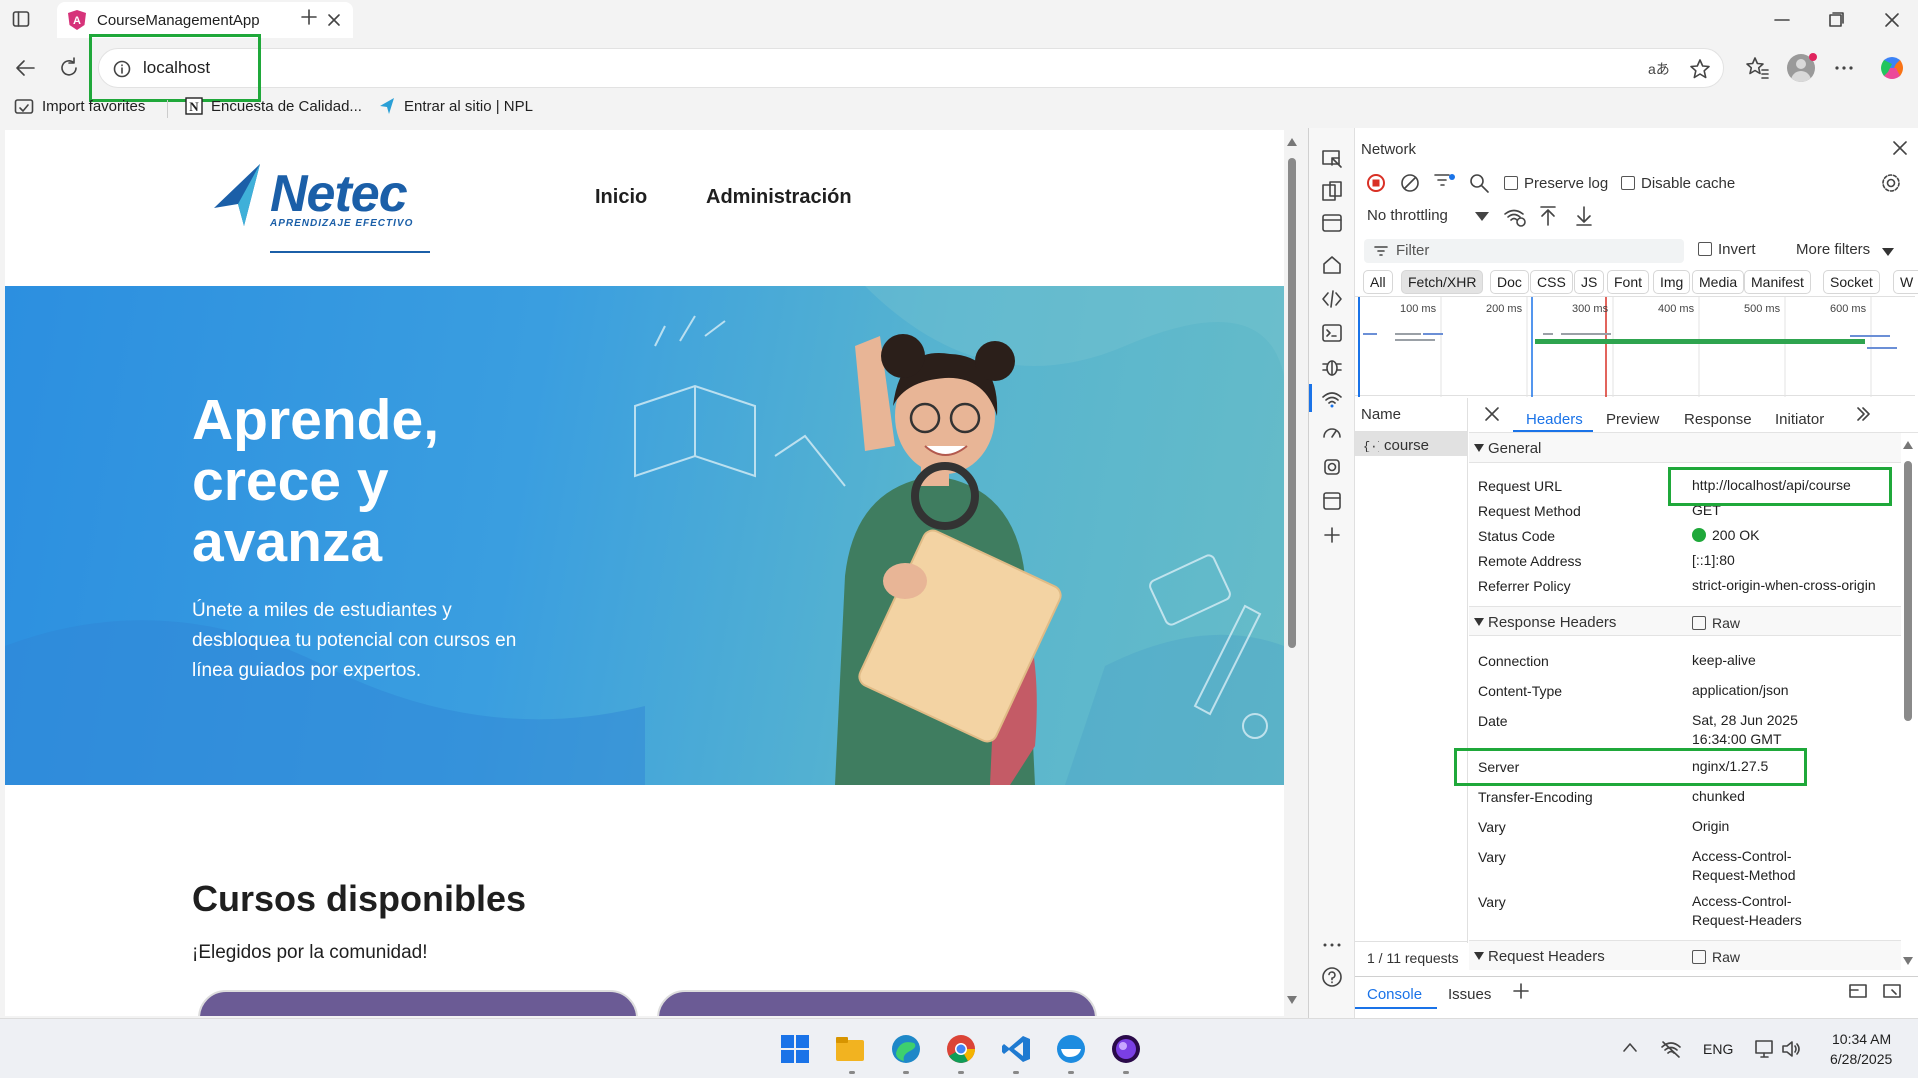 This screenshot has width=1918, height=1078. Describe the element at coordinates (1492, 902) in the screenshot. I see `vary-key: Vary` at that location.